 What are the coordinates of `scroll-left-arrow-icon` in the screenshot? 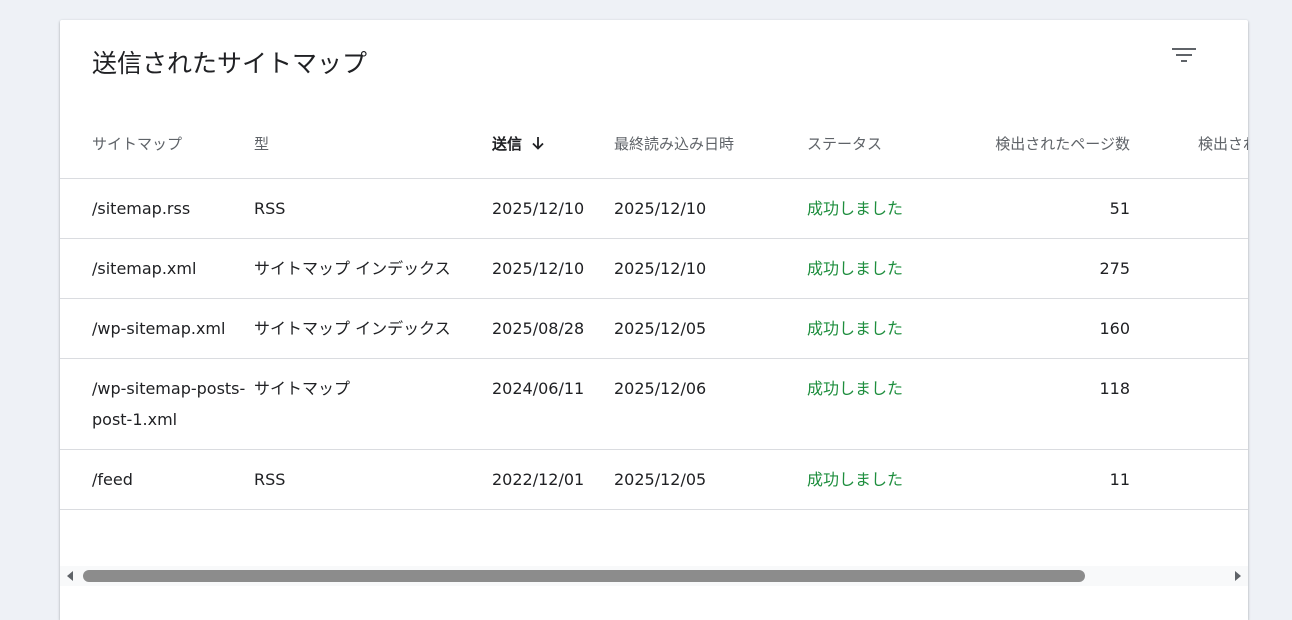 It's located at (70, 576).